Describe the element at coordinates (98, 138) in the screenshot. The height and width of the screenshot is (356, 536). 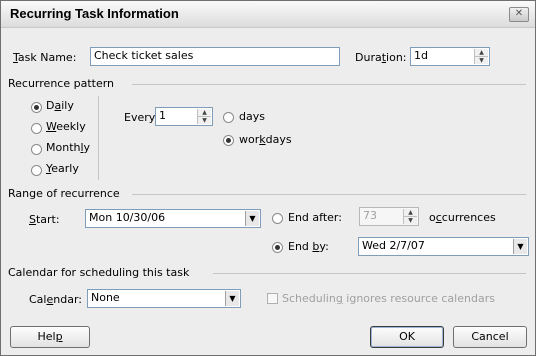
I see `pattern-divider` at that location.